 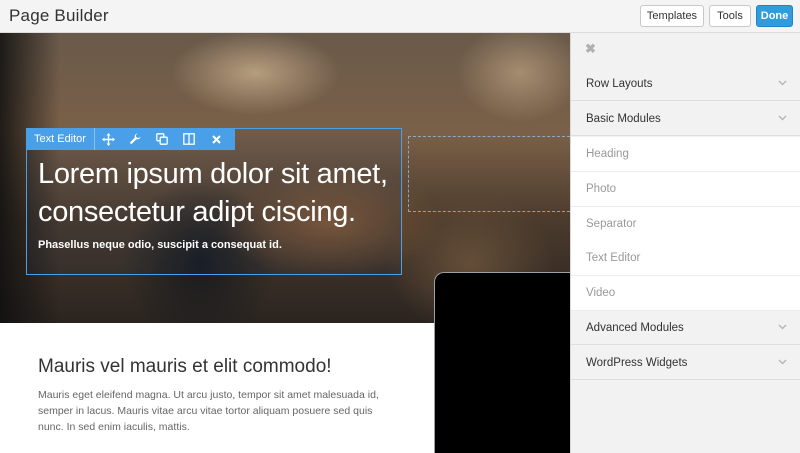 I want to click on templates-button: Templates, so click(x=672, y=16).